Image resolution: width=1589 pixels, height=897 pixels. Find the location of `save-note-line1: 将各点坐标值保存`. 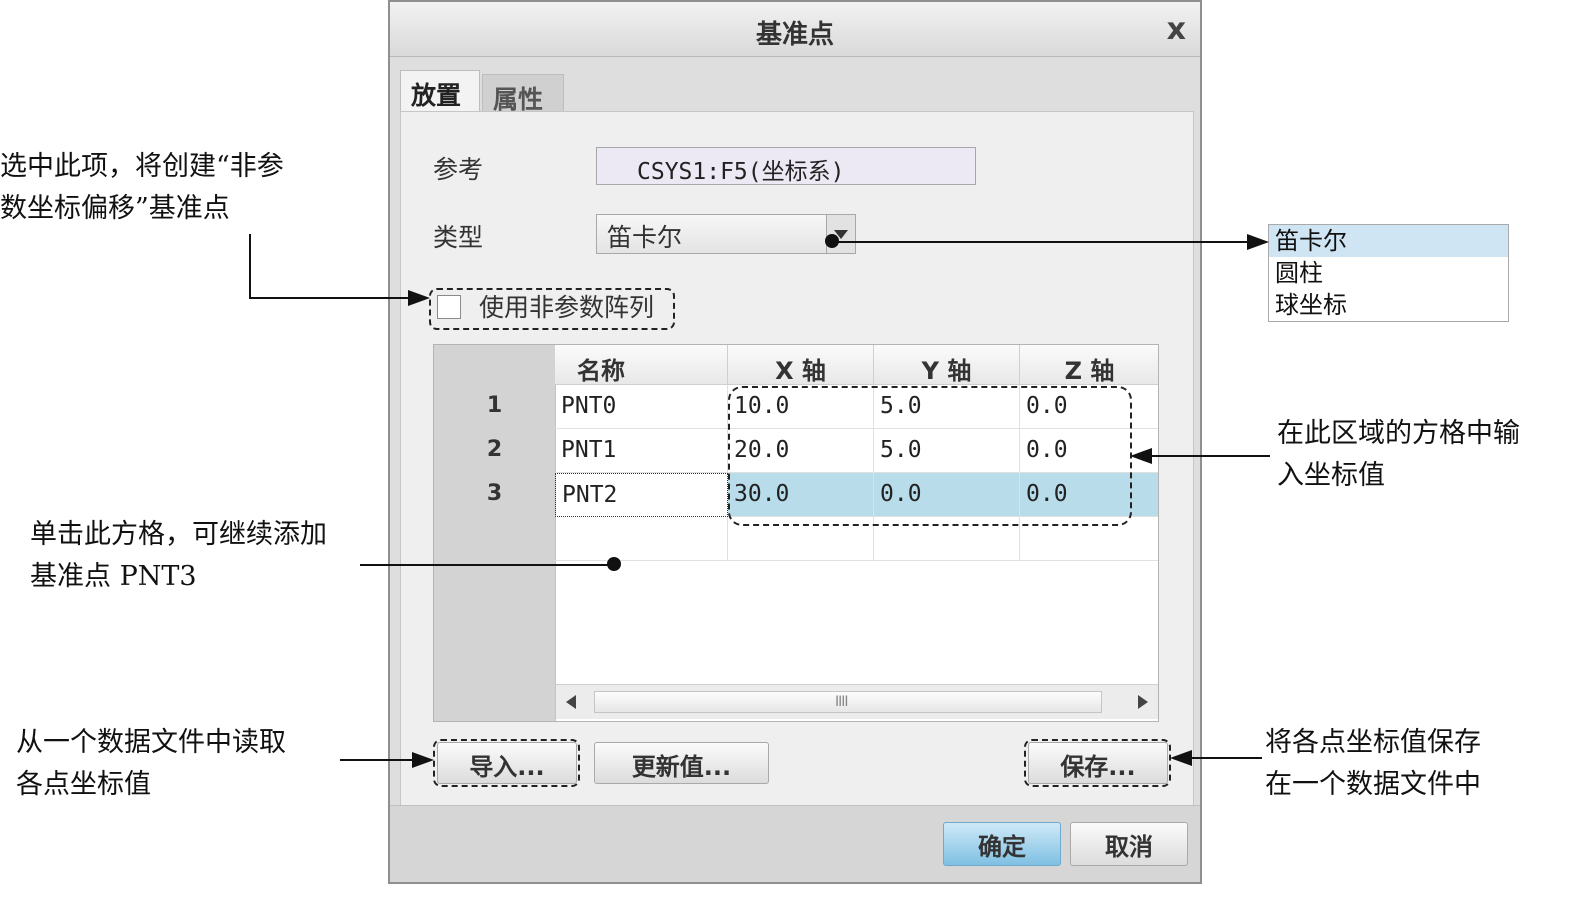

save-note-line1: 将各点坐标值保存 is located at coordinates (1373, 742).